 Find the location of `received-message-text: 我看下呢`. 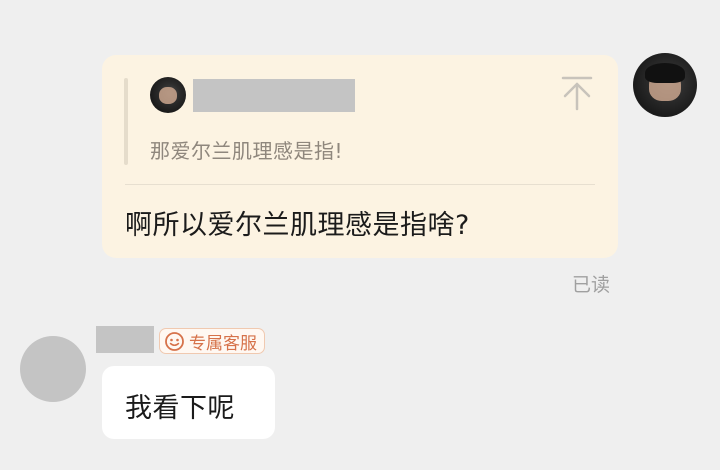

received-message-text: 我看下呢 is located at coordinates (180, 408).